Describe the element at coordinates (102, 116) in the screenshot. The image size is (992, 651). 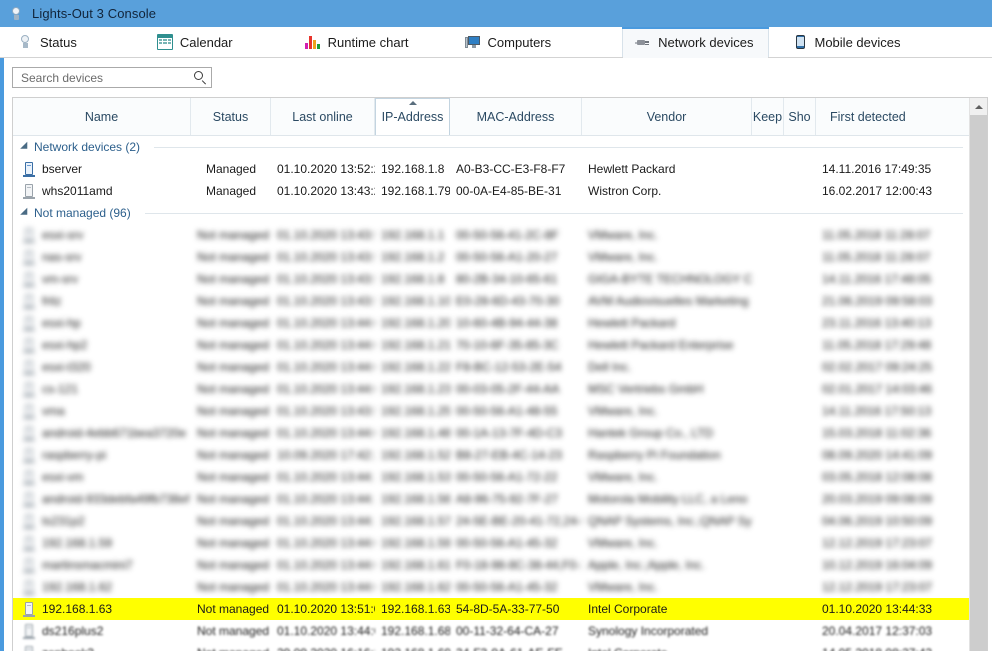
I see `column-header-name: Name` at that location.